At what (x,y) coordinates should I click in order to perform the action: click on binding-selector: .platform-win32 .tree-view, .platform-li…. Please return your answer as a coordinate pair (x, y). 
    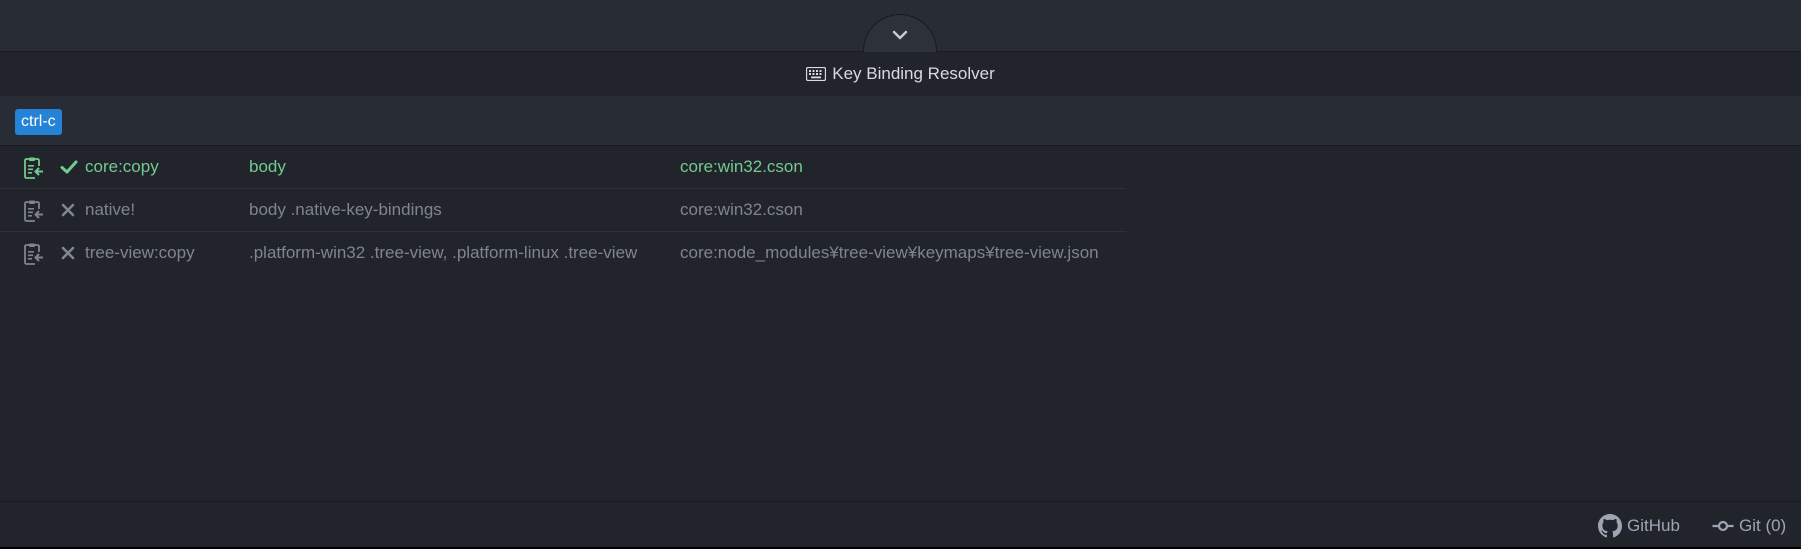
    Looking at the image, I should click on (443, 252).